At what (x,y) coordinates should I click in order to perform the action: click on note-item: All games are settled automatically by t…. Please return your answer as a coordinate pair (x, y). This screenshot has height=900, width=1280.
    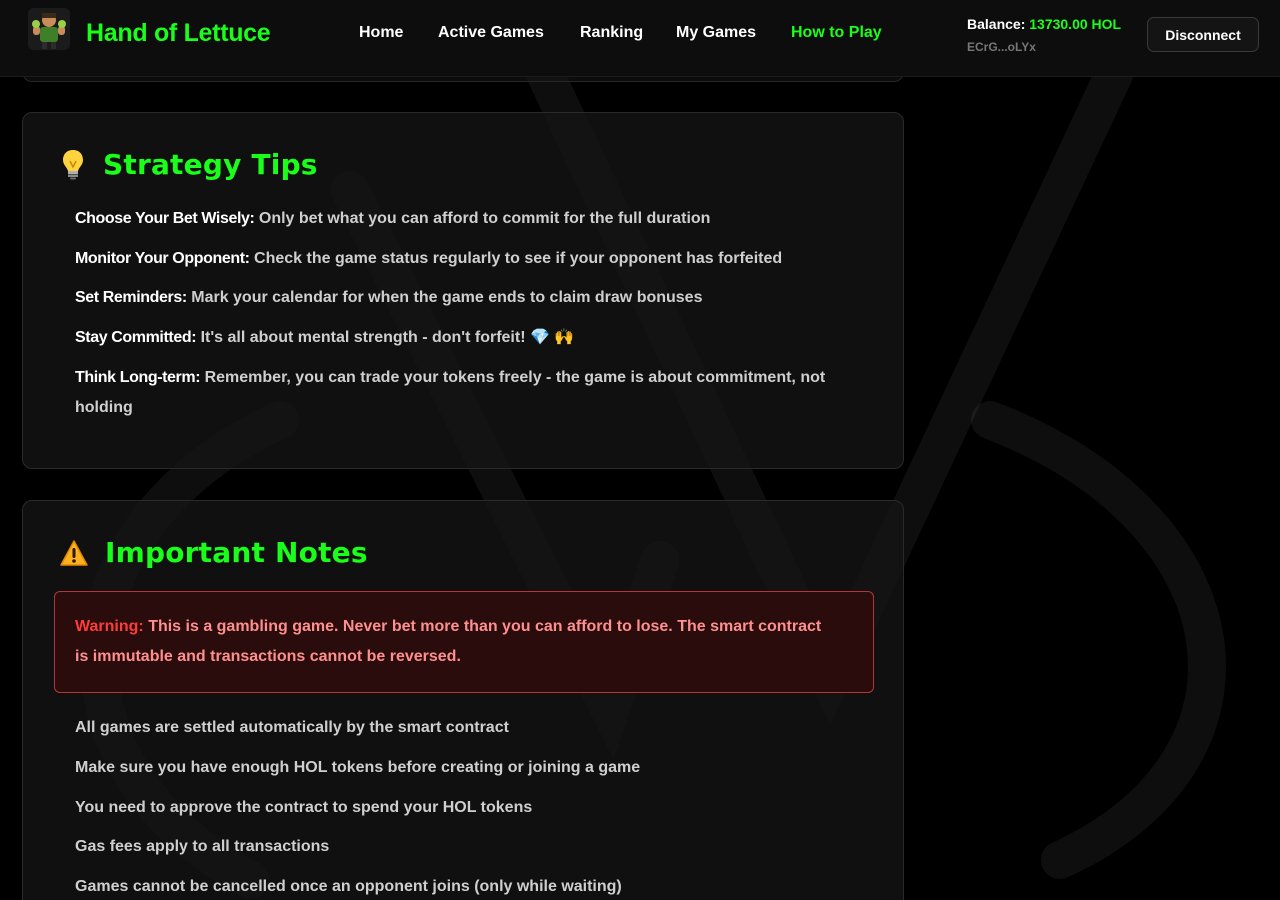
    Looking at the image, I should click on (292, 727).